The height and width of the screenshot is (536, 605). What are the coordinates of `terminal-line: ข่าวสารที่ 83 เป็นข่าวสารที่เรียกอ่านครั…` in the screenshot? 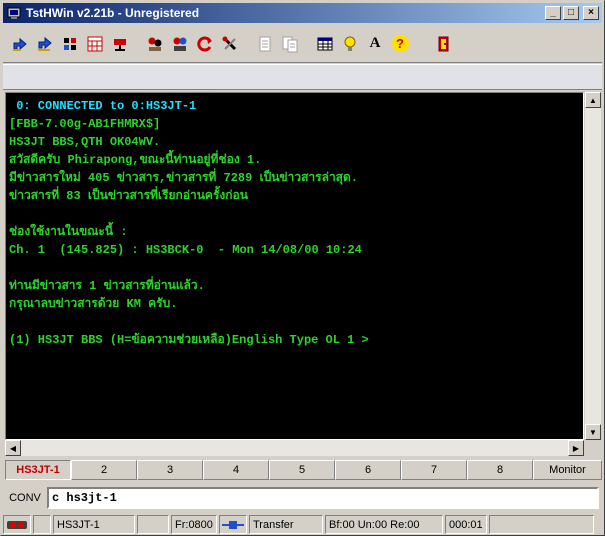 It's located at (128, 196).